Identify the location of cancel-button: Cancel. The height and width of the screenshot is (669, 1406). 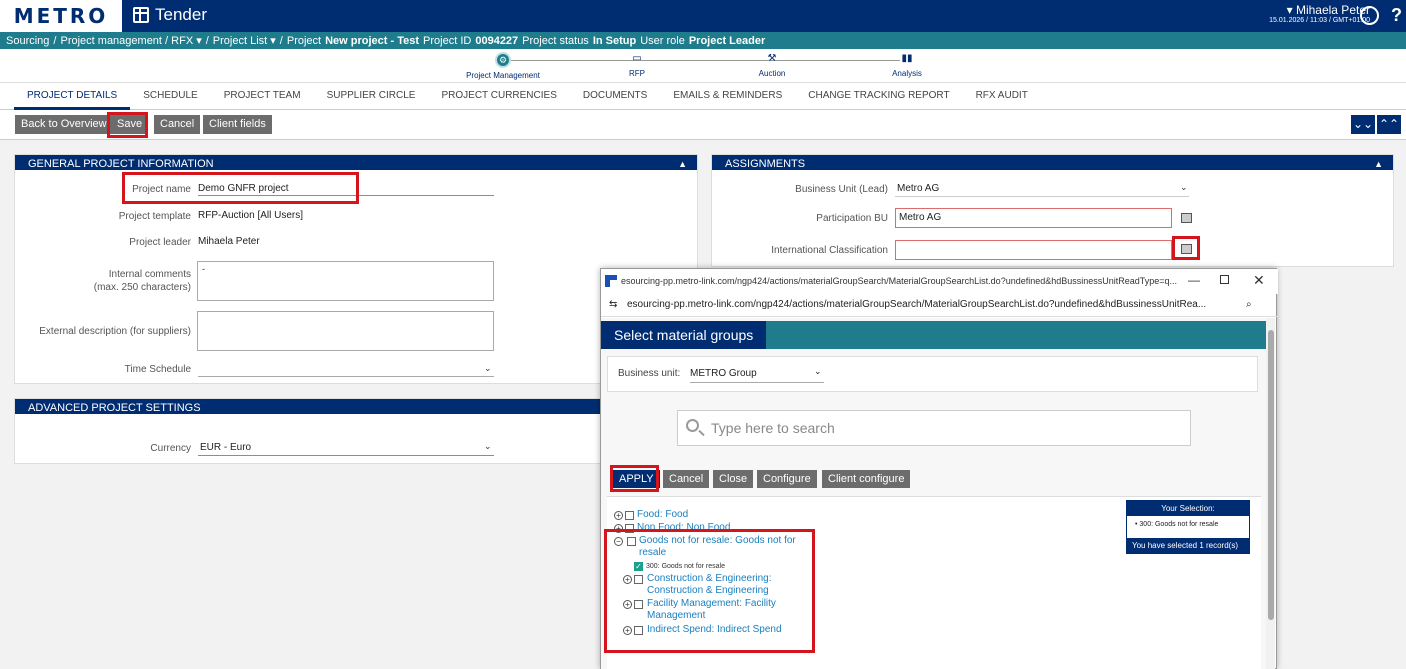
(177, 124).